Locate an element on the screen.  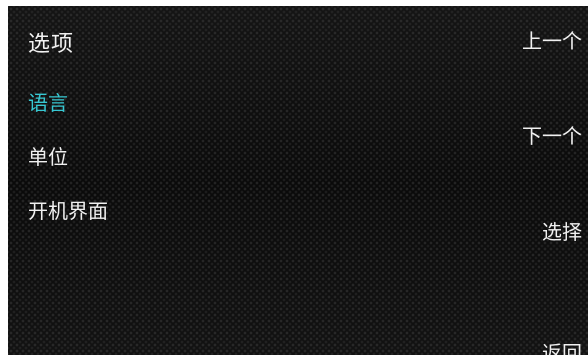
menu-item-boot-screen: 开机界面 is located at coordinates (68, 211).